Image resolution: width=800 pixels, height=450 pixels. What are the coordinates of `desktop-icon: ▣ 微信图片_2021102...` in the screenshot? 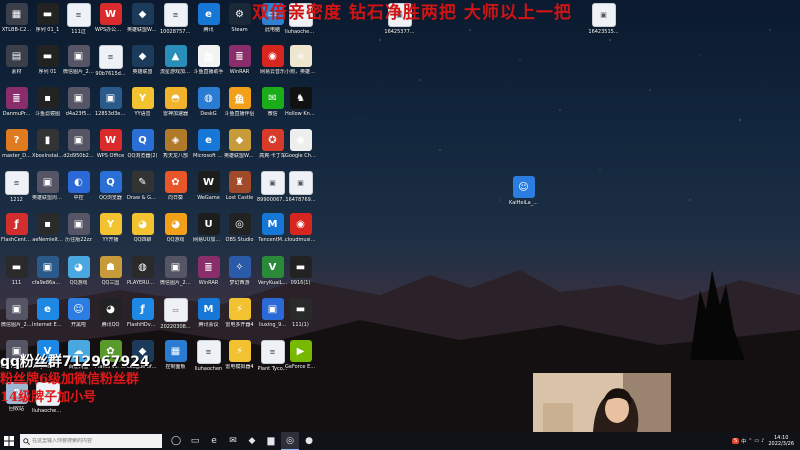 It's located at (78, 65).